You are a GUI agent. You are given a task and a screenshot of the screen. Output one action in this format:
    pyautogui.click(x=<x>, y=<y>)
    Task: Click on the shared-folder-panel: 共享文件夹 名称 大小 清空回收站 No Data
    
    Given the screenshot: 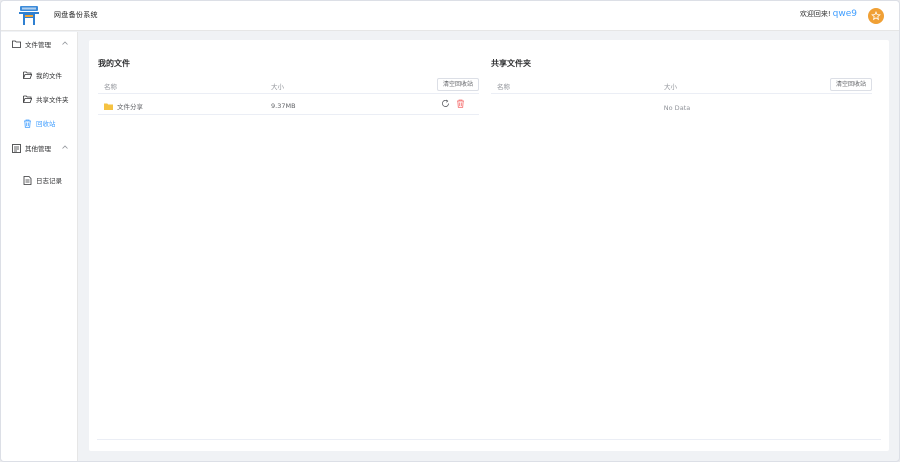 What is the action you would take?
    pyautogui.click(x=677, y=90)
    